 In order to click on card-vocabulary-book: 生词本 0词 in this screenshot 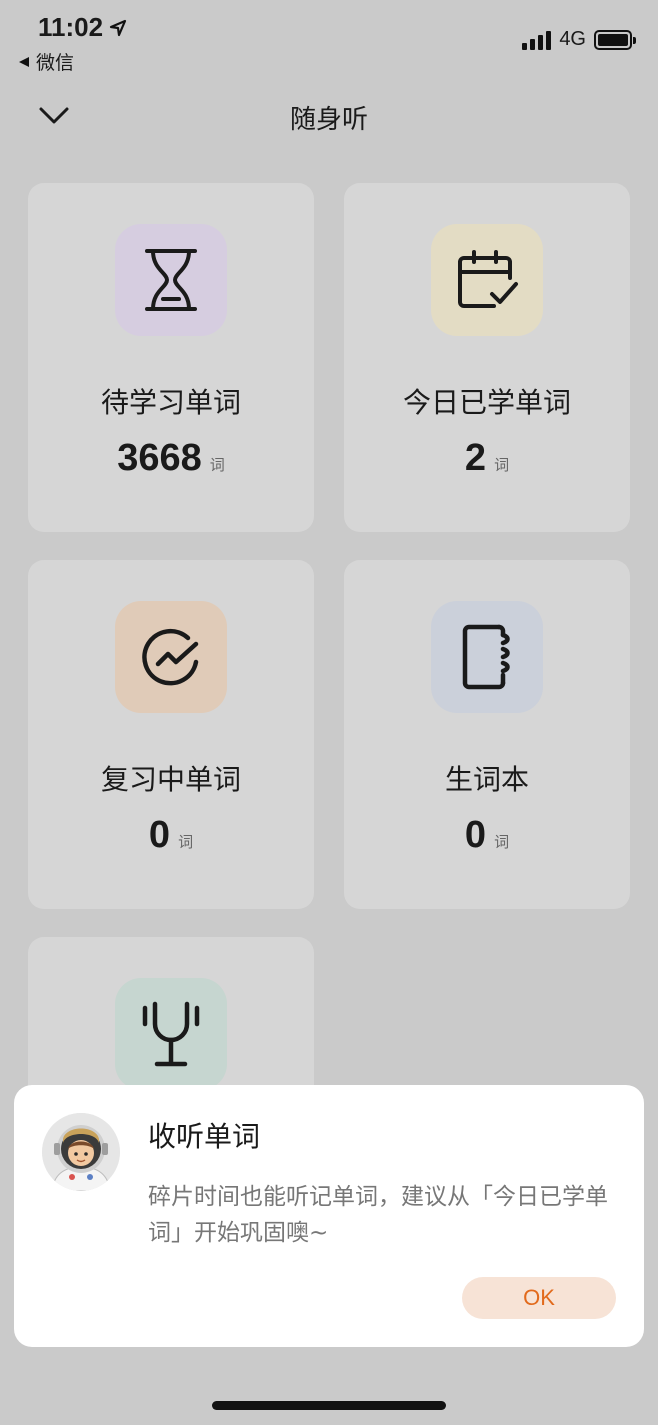, I will do `click(487, 734)`.